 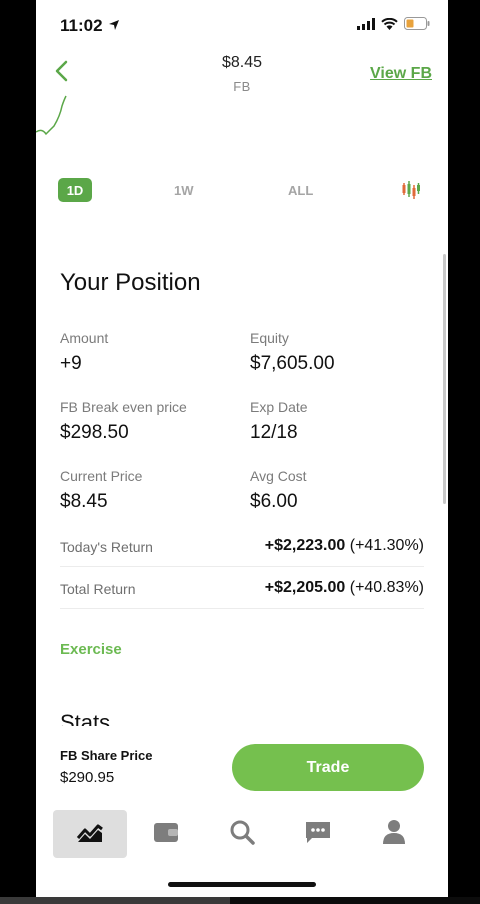 I want to click on tab-messages, so click(x=318, y=834).